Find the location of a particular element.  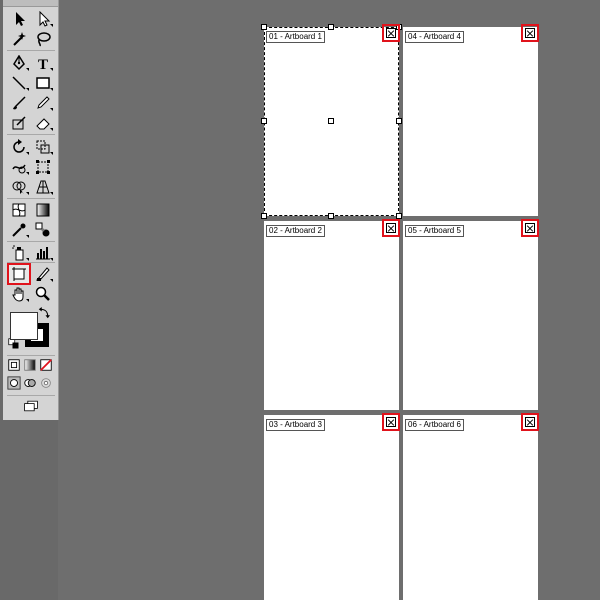

artboard-label: 04 - Artboard 4 is located at coordinates (434, 37).